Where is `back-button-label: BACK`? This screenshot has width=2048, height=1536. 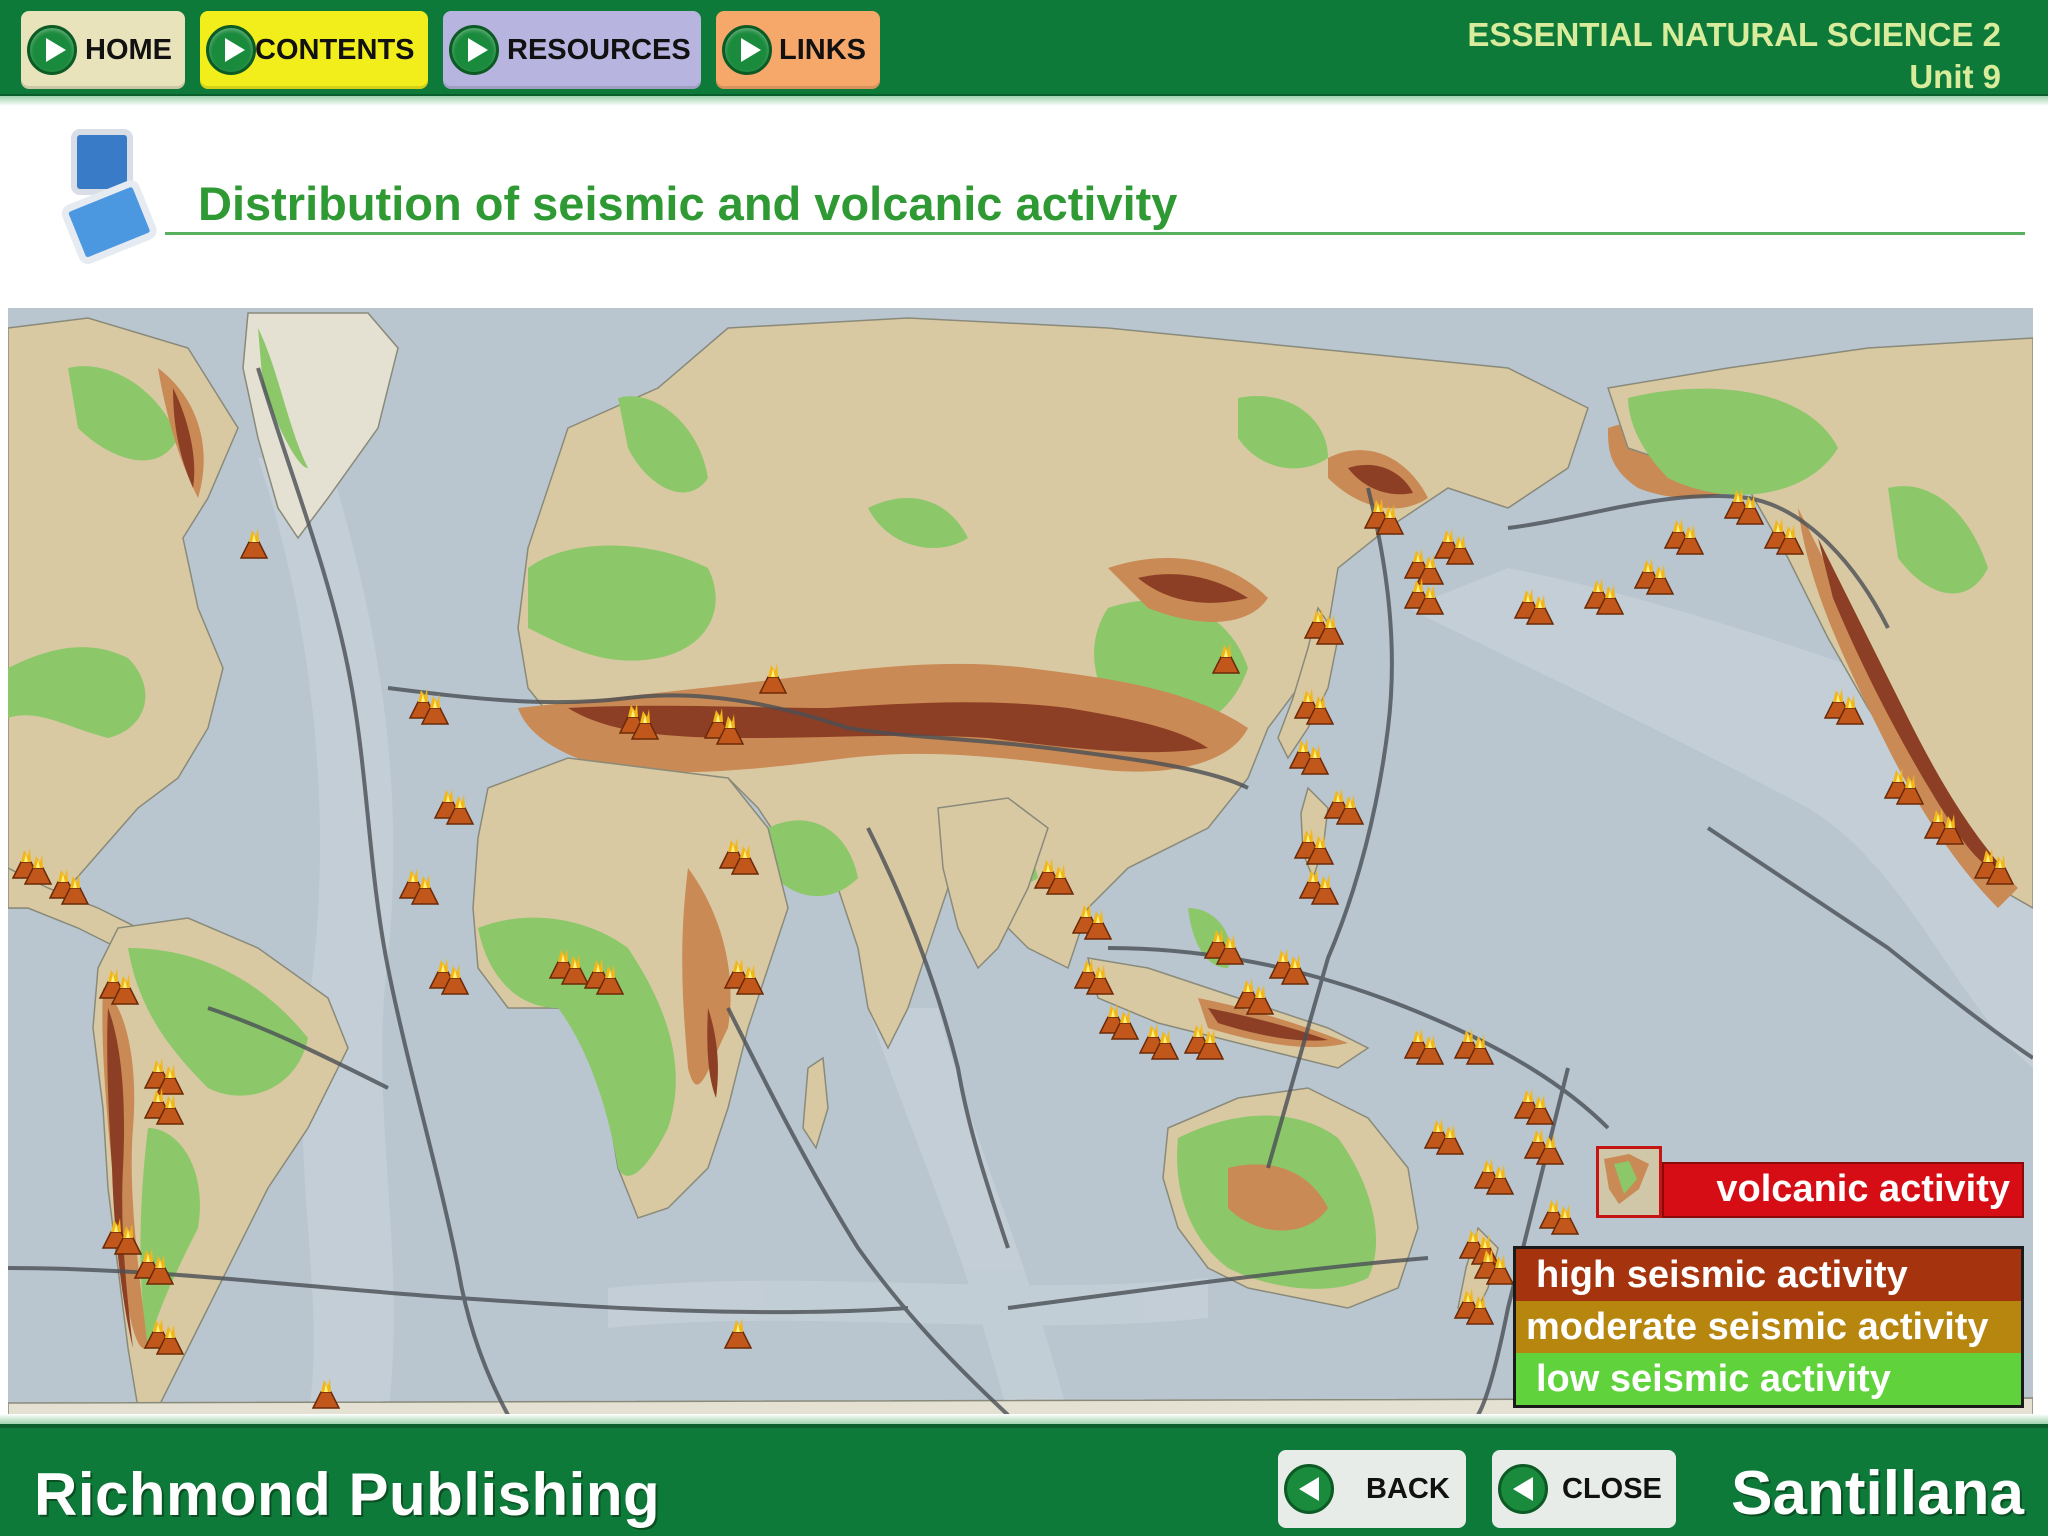
back-button-label: BACK is located at coordinates (1408, 1488).